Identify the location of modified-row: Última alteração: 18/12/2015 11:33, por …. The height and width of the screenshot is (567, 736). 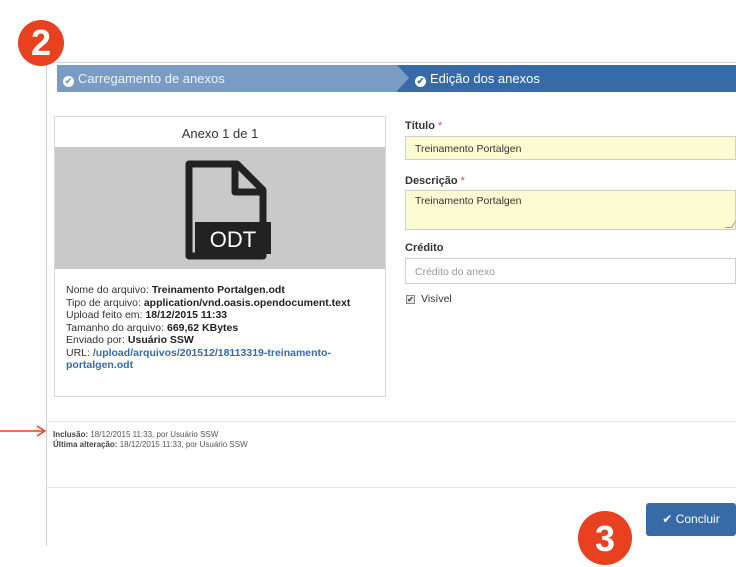
(150, 444).